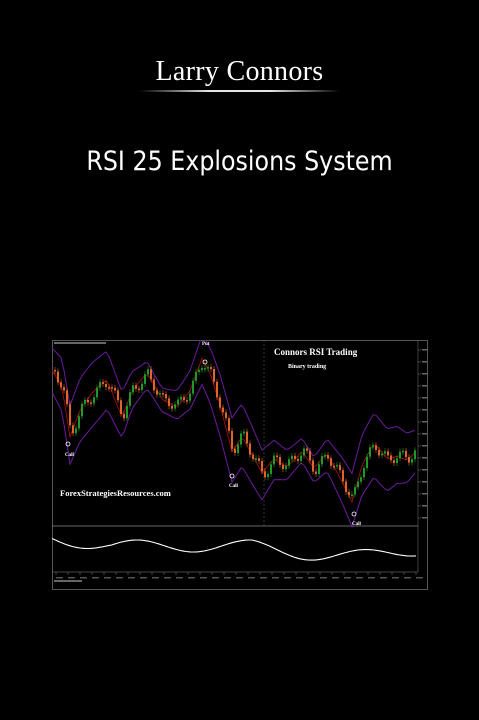 This screenshot has height=720, width=479. What do you see at coordinates (115, 493) in the screenshot?
I see `chart-brand-watermark: ForexStrategiesResources.com` at bounding box center [115, 493].